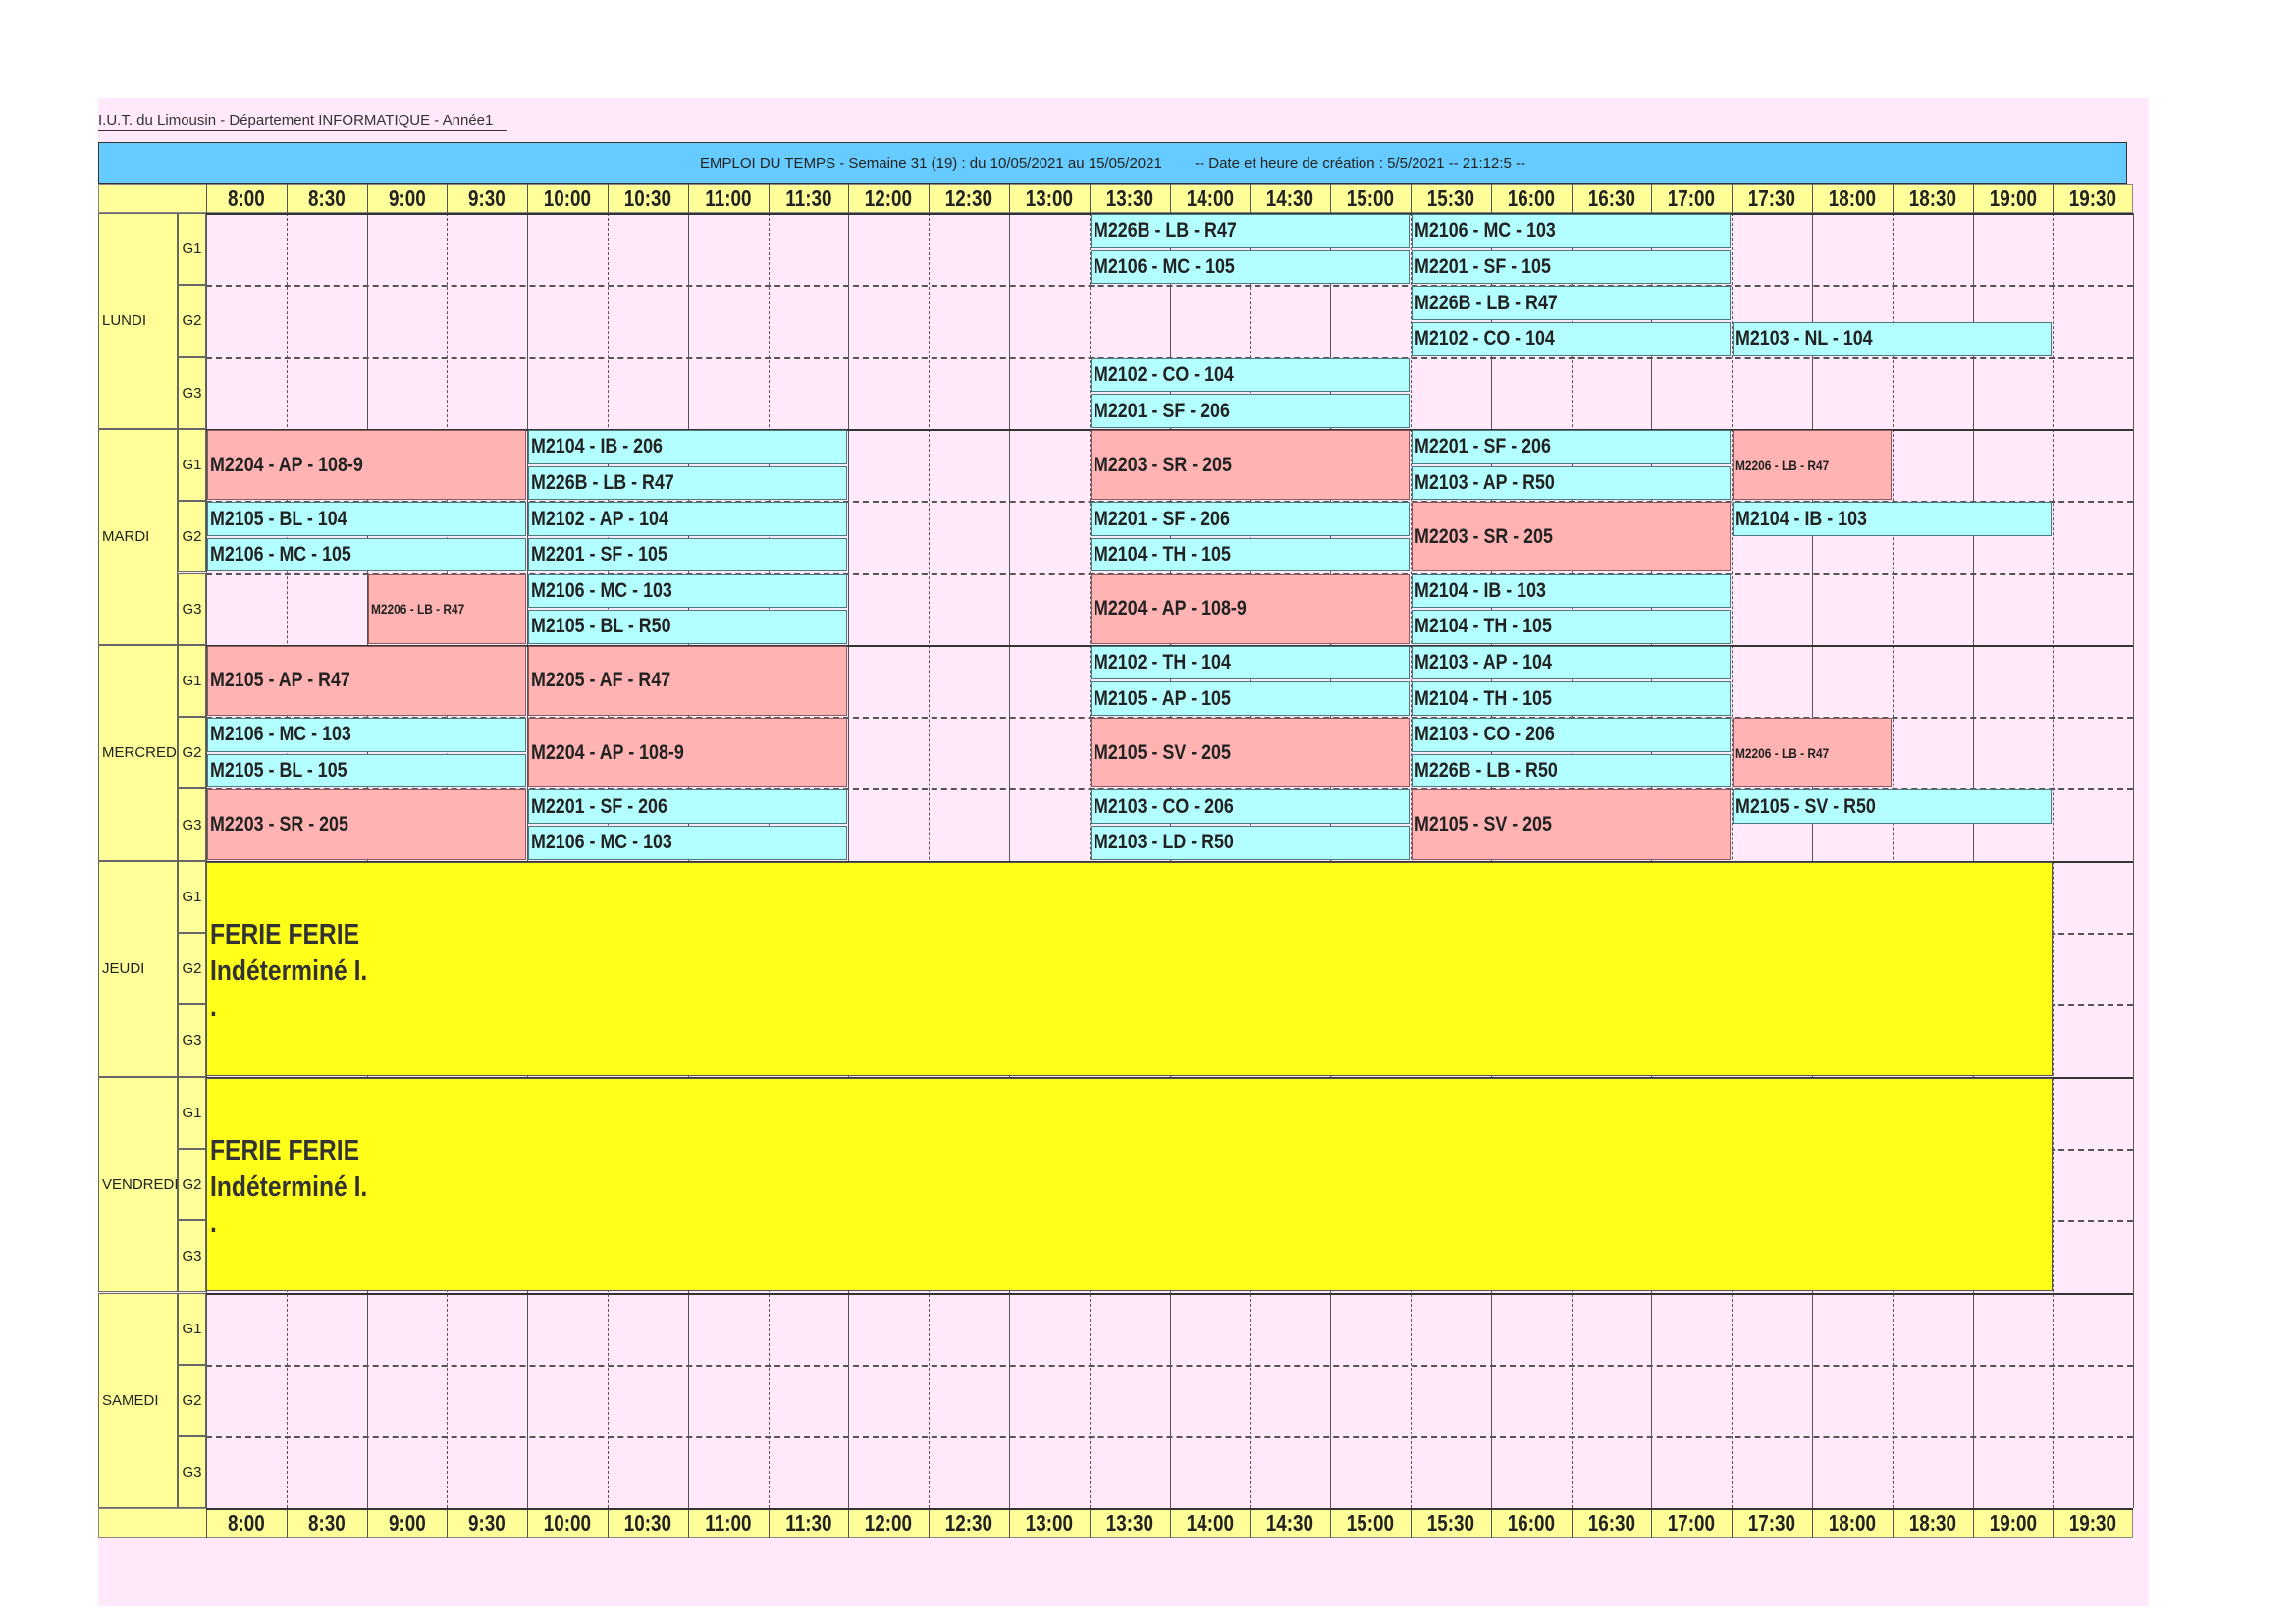 The image size is (2296, 1623). Describe the element at coordinates (326, 1523) in the screenshot. I see `time-label: 8:30` at that location.